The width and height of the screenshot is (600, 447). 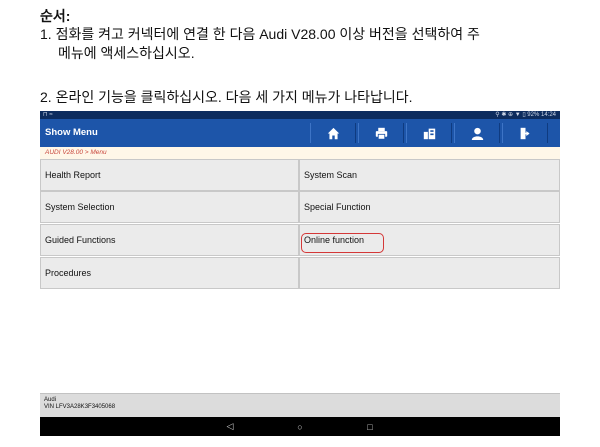 I want to click on vehicle-footer: Audi VIN LFV3A28K3F3405068, so click(x=300, y=405).